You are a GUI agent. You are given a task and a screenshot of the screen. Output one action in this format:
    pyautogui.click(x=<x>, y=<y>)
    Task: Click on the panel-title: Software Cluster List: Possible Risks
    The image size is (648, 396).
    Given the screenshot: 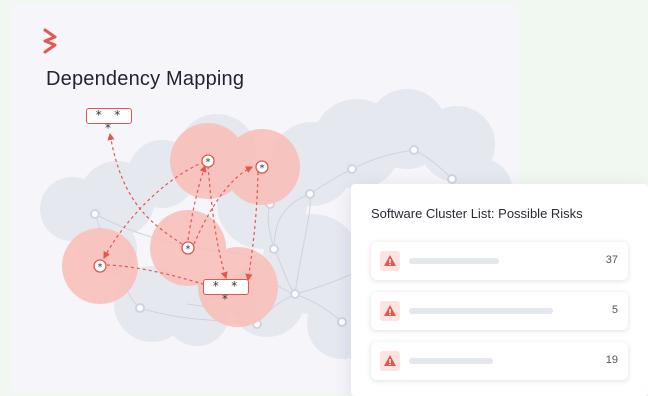 What is the action you would take?
    pyautogui.click(x=477, y=213)
    